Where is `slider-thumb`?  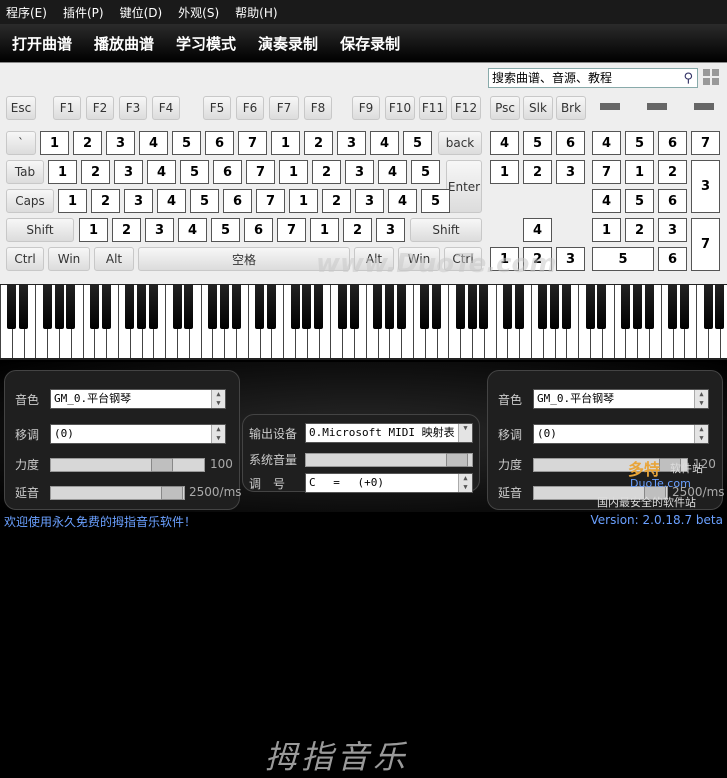 slider-thumb is located at coordinates (162, 465).